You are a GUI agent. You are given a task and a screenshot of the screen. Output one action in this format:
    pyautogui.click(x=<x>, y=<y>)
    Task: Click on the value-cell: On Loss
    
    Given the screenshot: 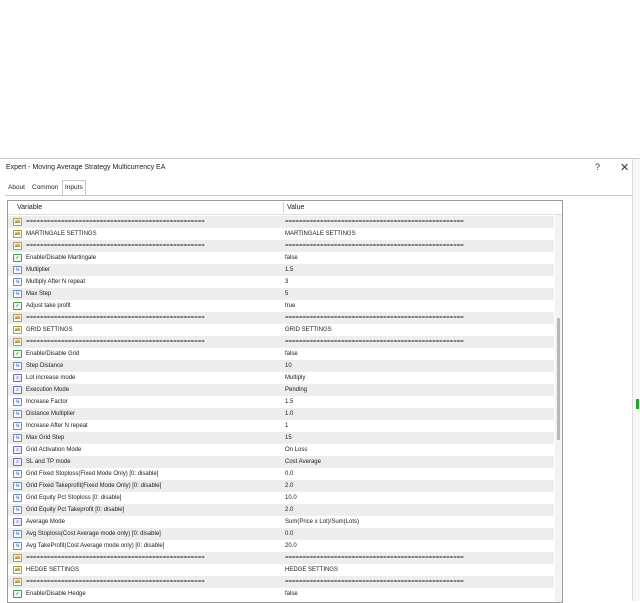 What is the action you would take?
    pyautogui.click(x=296, y=450)
    